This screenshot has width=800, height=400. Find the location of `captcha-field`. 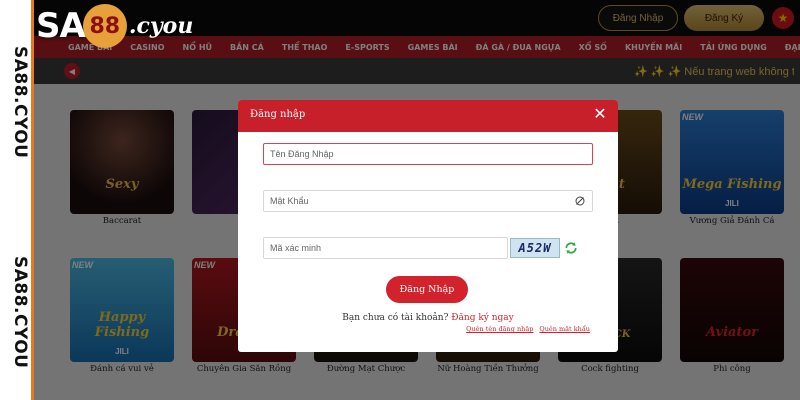

captcha-field is located at coordinates (385, 248).